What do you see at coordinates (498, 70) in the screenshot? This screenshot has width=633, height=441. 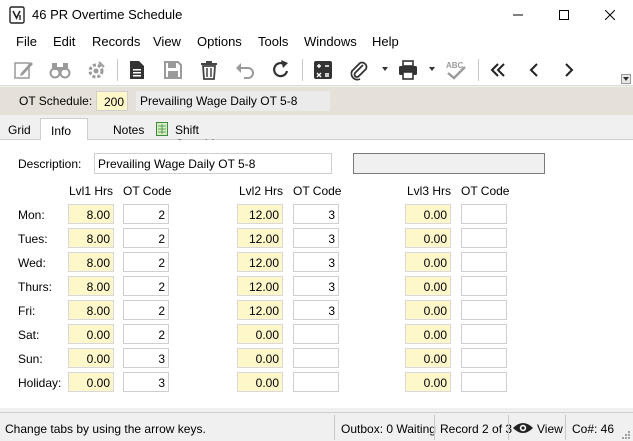 I see `first-record-button` at bounding box center [498, 70].